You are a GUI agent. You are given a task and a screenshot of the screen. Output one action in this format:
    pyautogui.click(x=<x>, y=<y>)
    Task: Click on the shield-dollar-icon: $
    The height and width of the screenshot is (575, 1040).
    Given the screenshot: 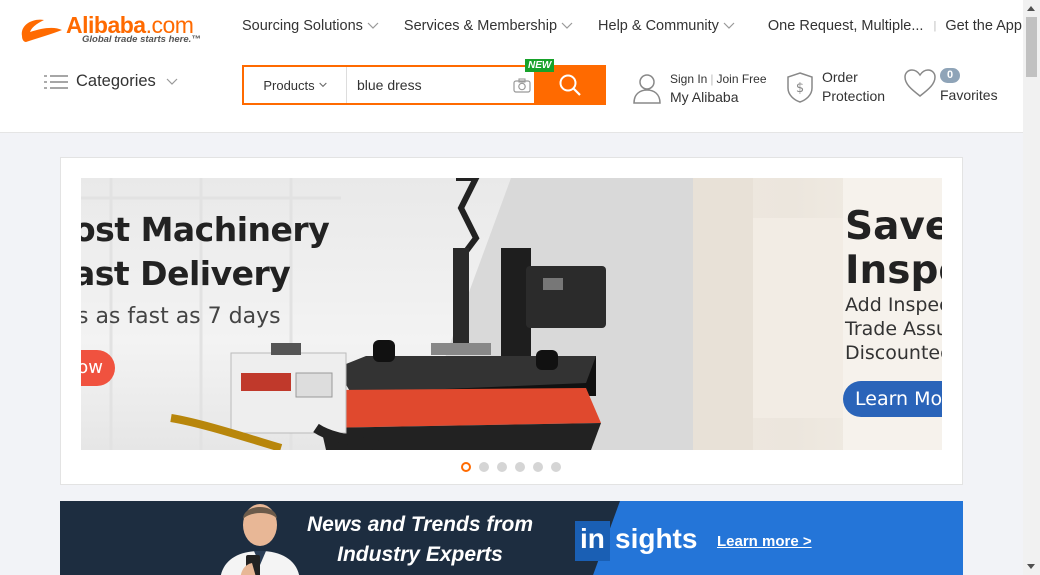 What is the action you would take?
    pyautogui.click(x=800, y=87)
    